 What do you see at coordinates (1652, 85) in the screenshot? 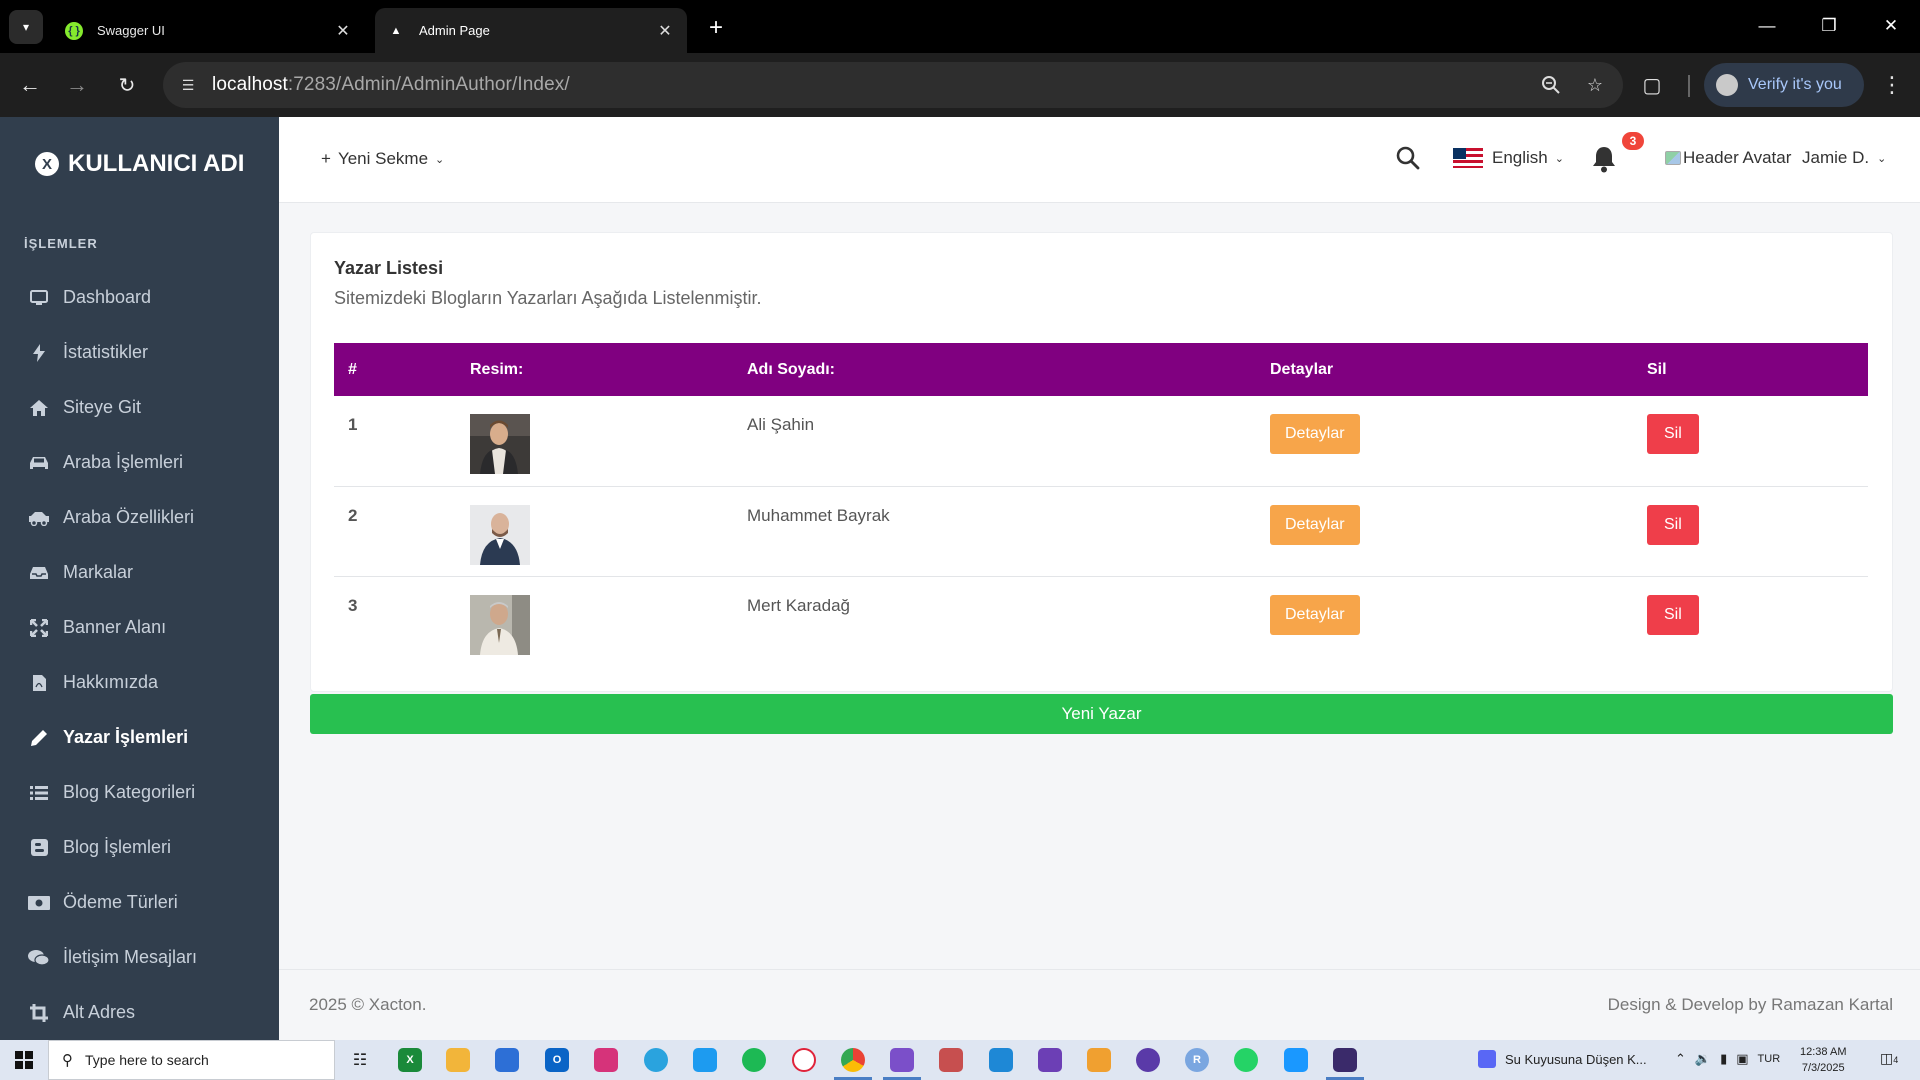
I see `extensions-icon: ▢` at bounding box center [1652, 85].